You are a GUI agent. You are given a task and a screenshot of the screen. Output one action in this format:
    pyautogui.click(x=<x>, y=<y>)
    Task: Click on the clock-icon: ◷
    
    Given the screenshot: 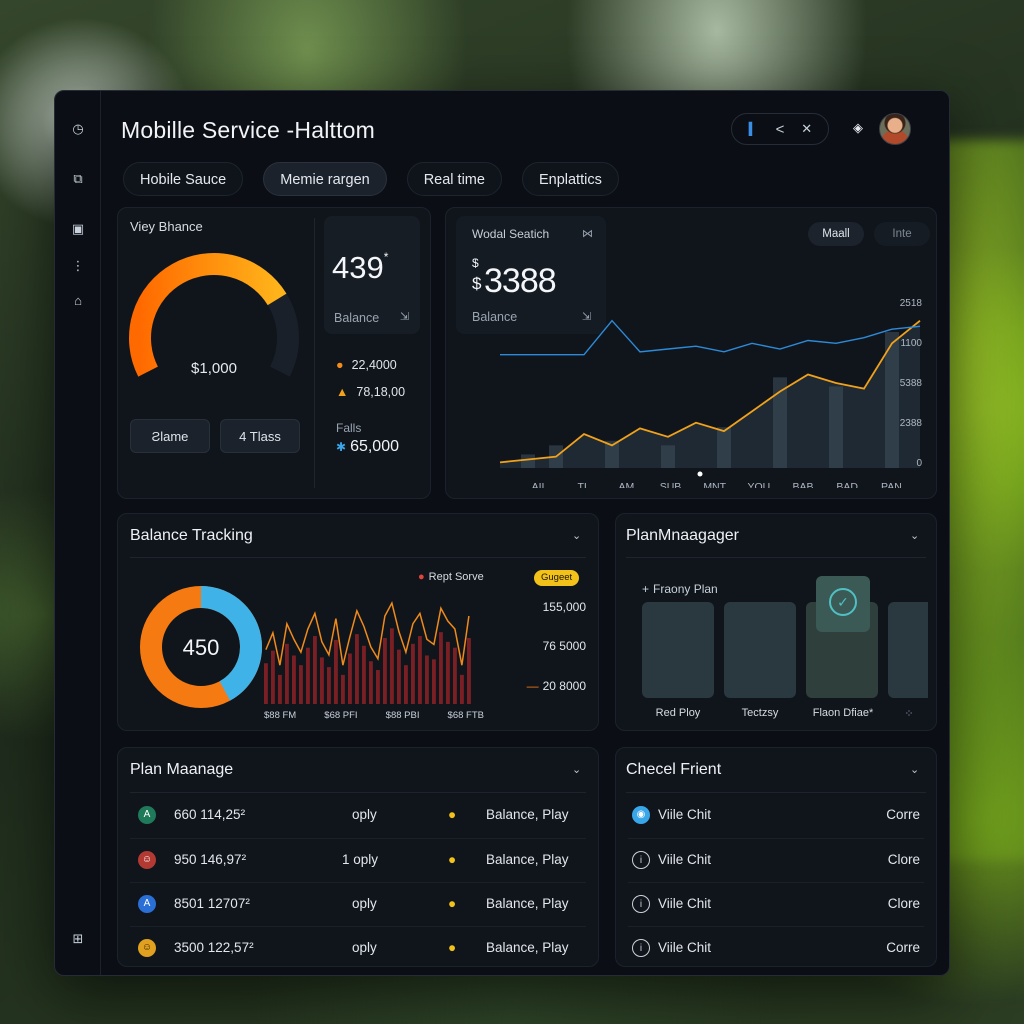 What is the action you would take?
    pyautogui.click(x=78, y=129)
    